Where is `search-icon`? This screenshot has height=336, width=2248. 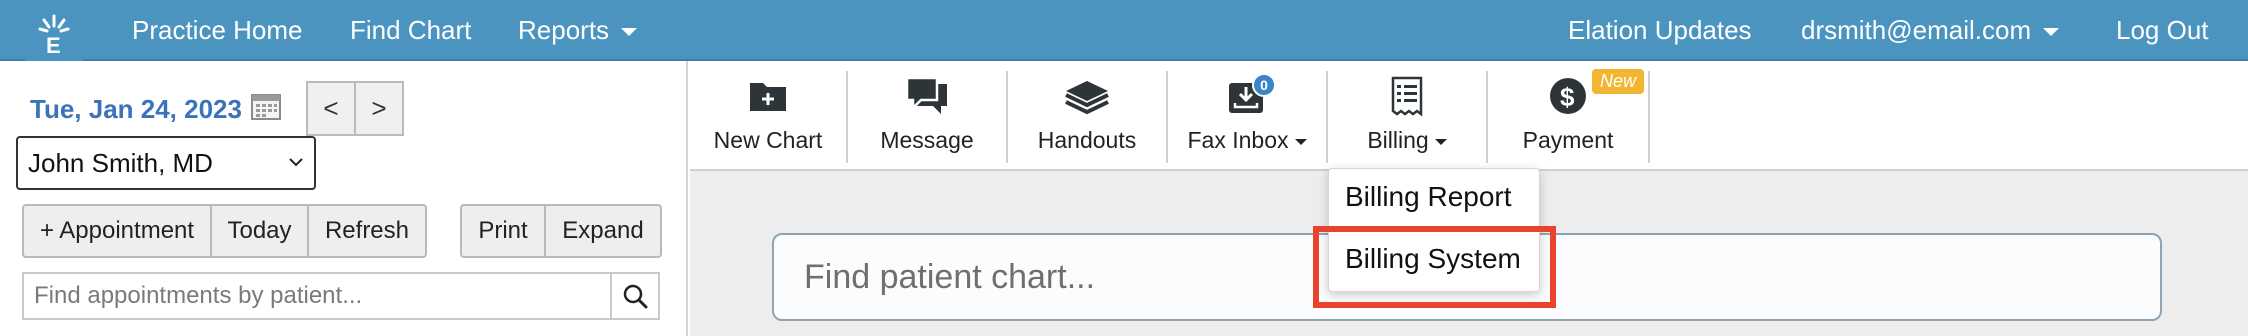 search-icon is located at coordinates (635, 296).